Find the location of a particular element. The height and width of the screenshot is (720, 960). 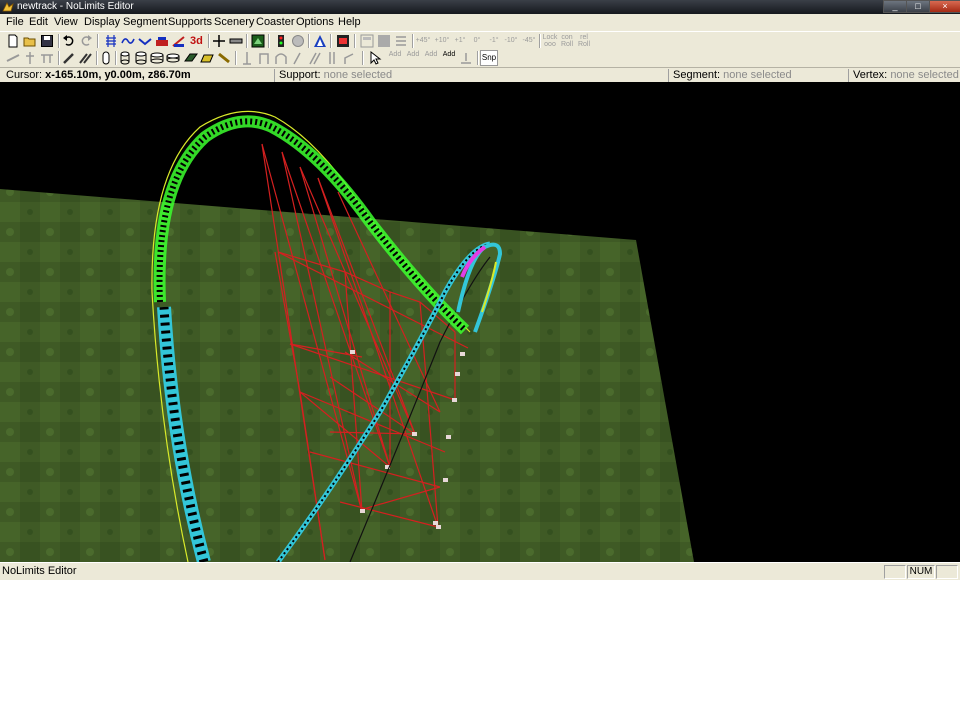

lock-roll-button: Lock ooo is located at coordinates (550, 41).